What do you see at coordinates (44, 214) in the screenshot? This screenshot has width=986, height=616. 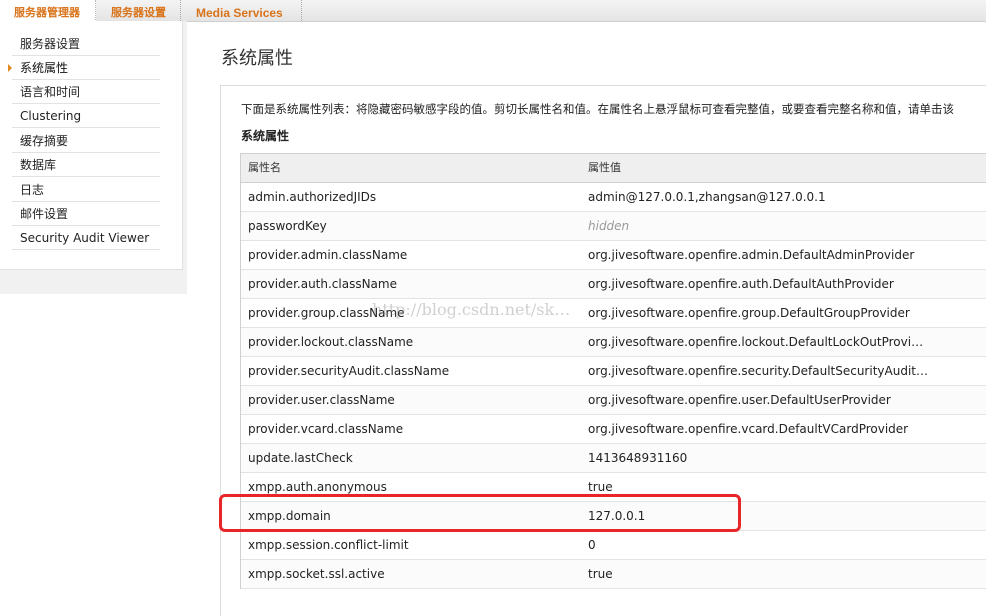 I see `sidebar-item-label: 邮件设置` at bounding box center [44, 214].